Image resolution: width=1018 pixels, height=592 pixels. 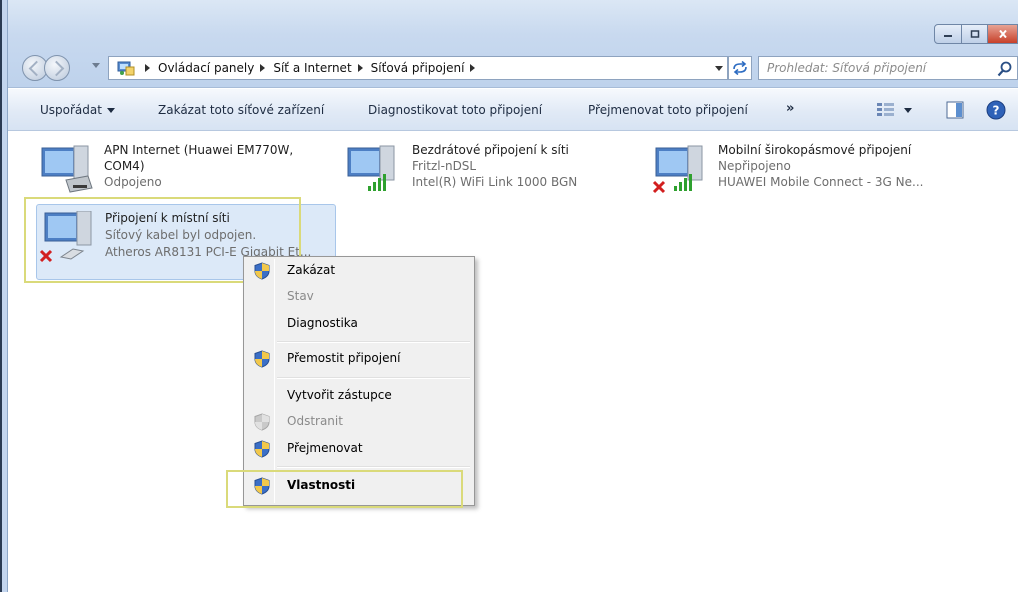 I want to click on menu-item-diagnose: Diagnostika, so click(x=359, y=324).